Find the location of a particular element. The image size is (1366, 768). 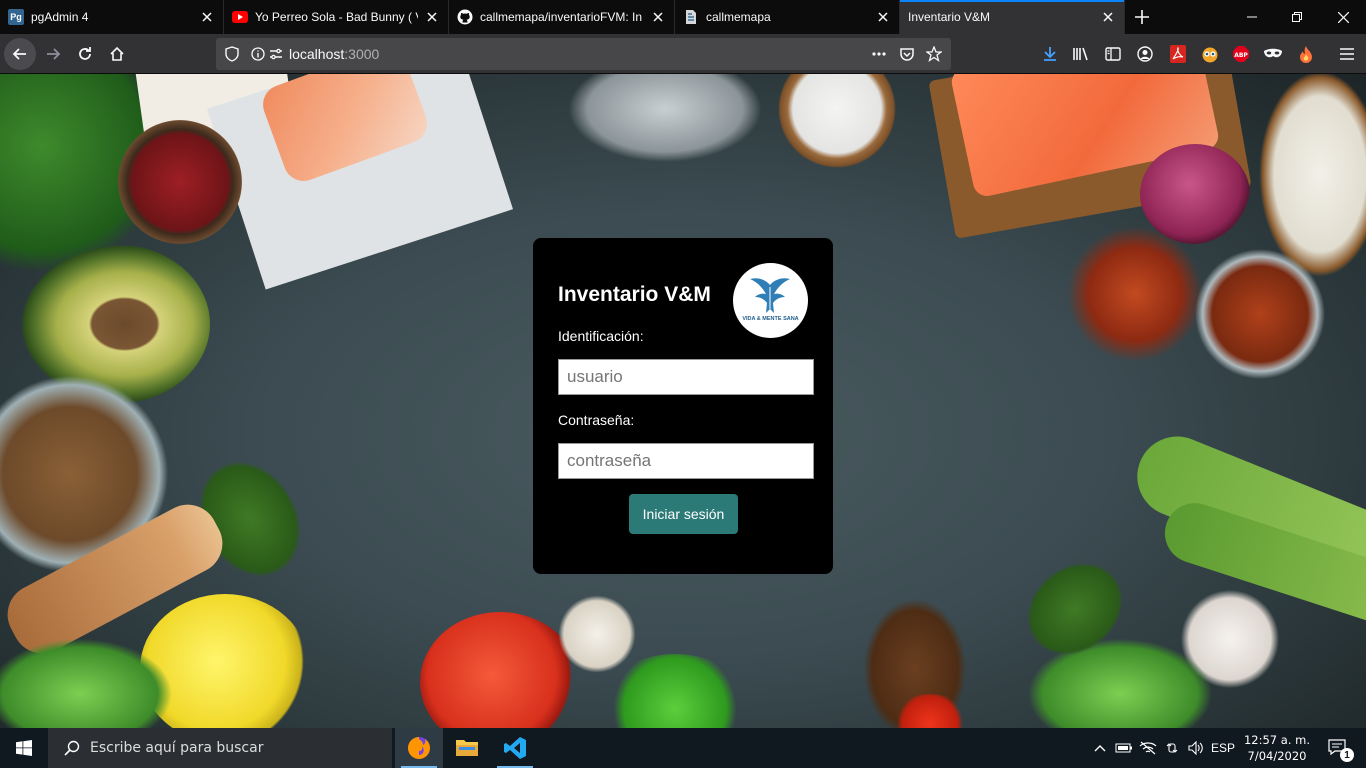

home-button is located at coordinates (117, 54).